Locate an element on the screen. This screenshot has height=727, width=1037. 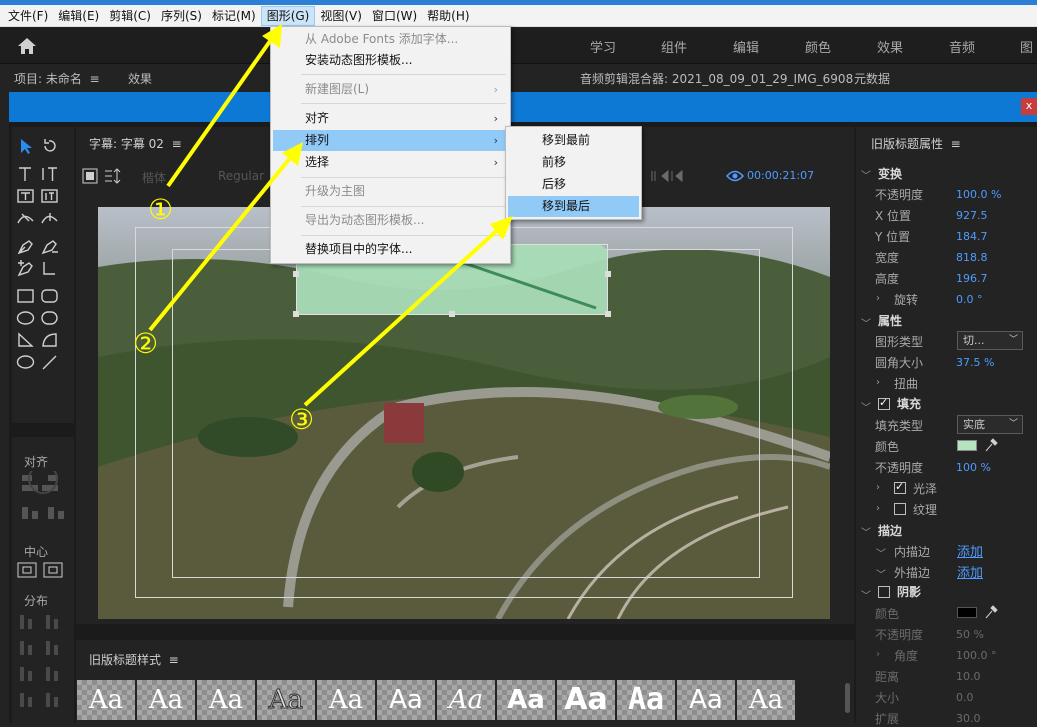
shadow-size-value: 0.0 is located at coordinates (965, 697).